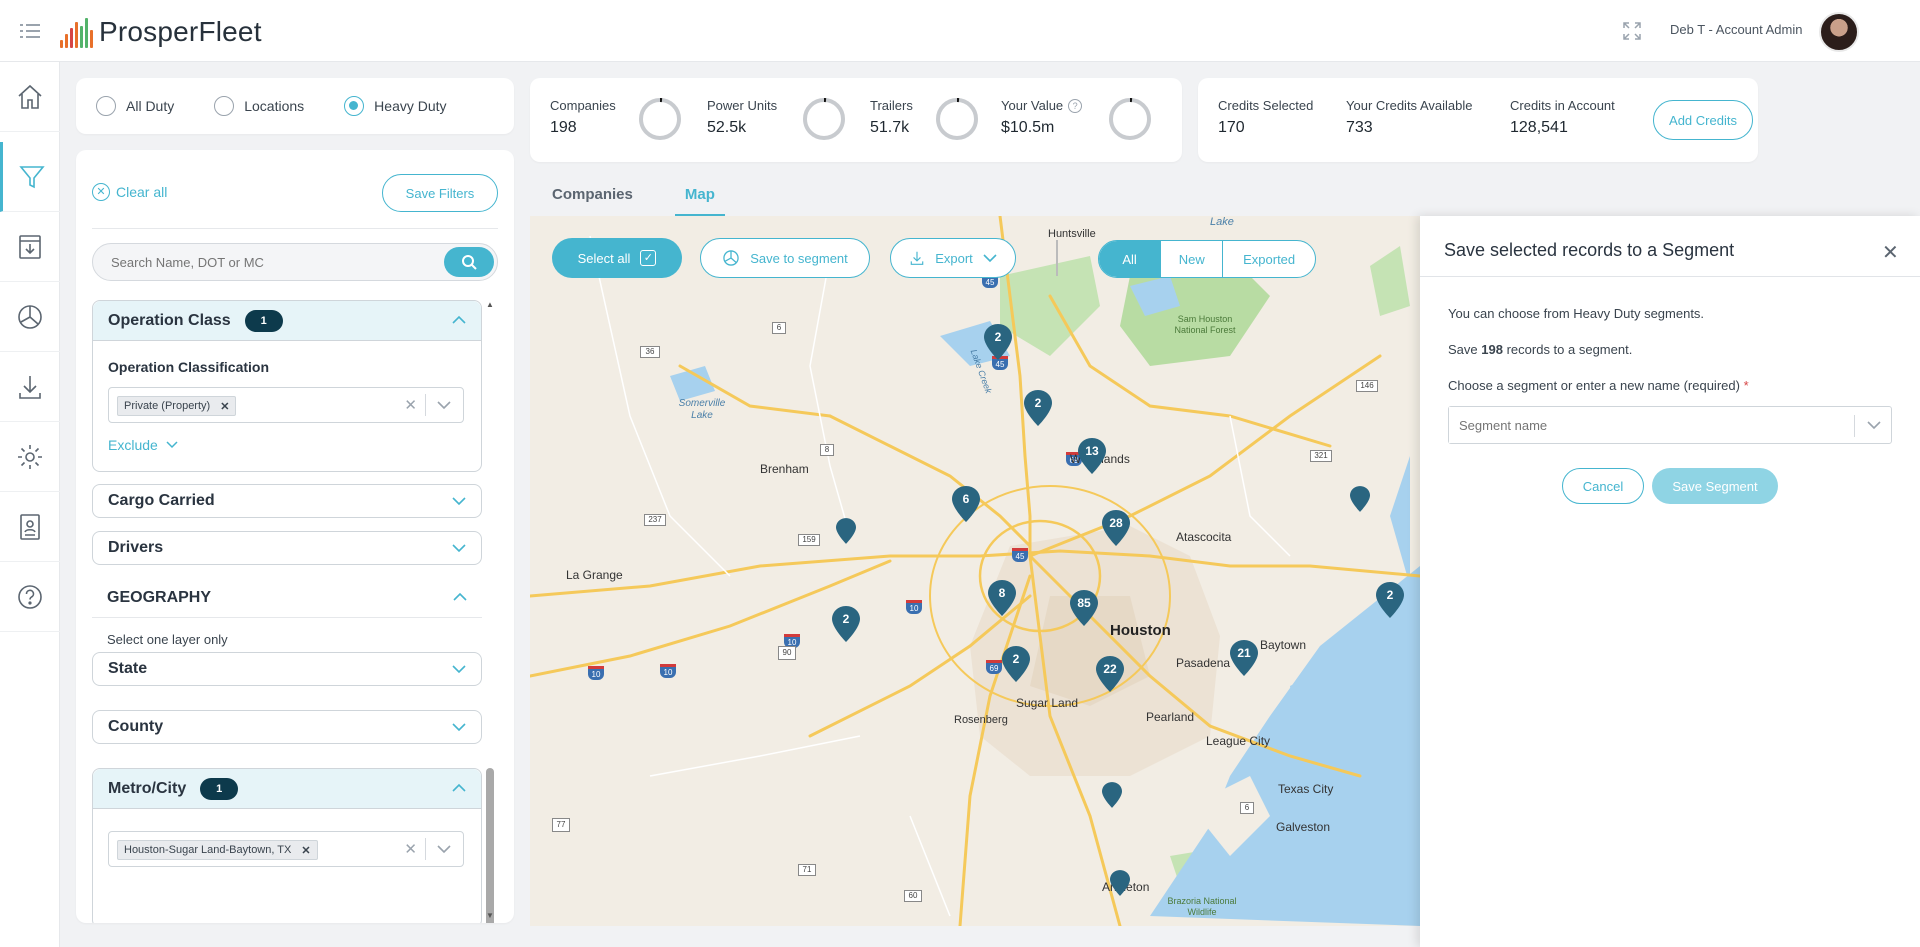 The width and height of the screenshot is (1920, 947). What do you see at coordinates (30, 527) in the screenshot?
I see `nav-contacts` at bounding box center [30, 527].